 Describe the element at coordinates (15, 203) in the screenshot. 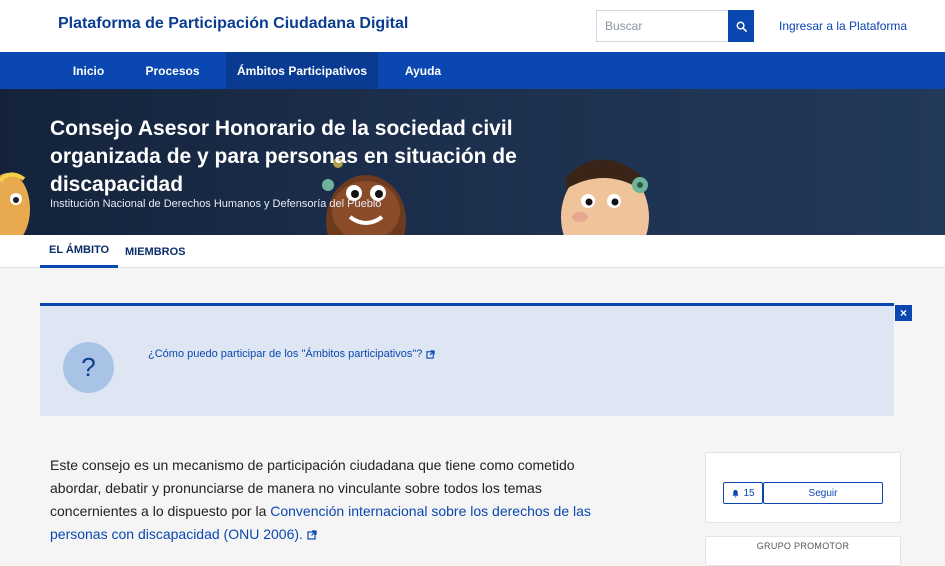

I see `character-left-illustration` at that location.